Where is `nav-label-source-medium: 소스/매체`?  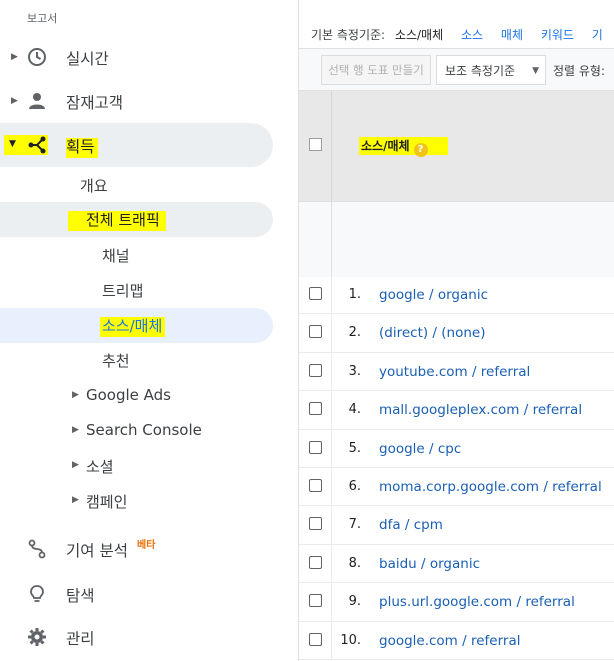 nav-label-source-medium: 소스/매체 is located at coordinates (133, 326).